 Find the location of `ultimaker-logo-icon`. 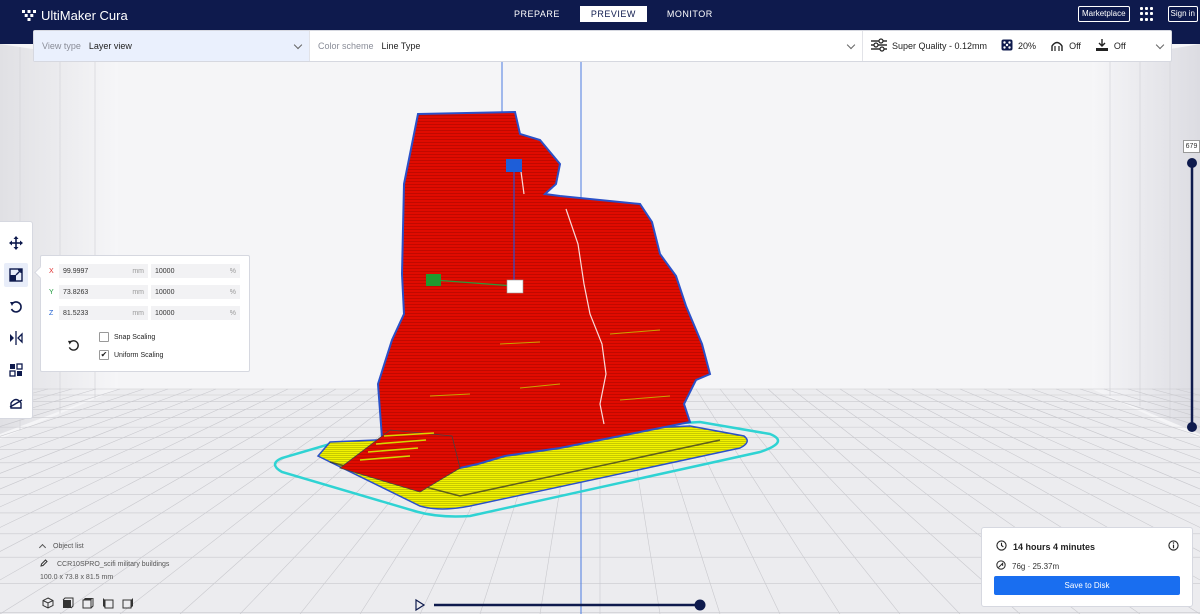

ultimaker-logo-icon is located at coordinates (29, 15).